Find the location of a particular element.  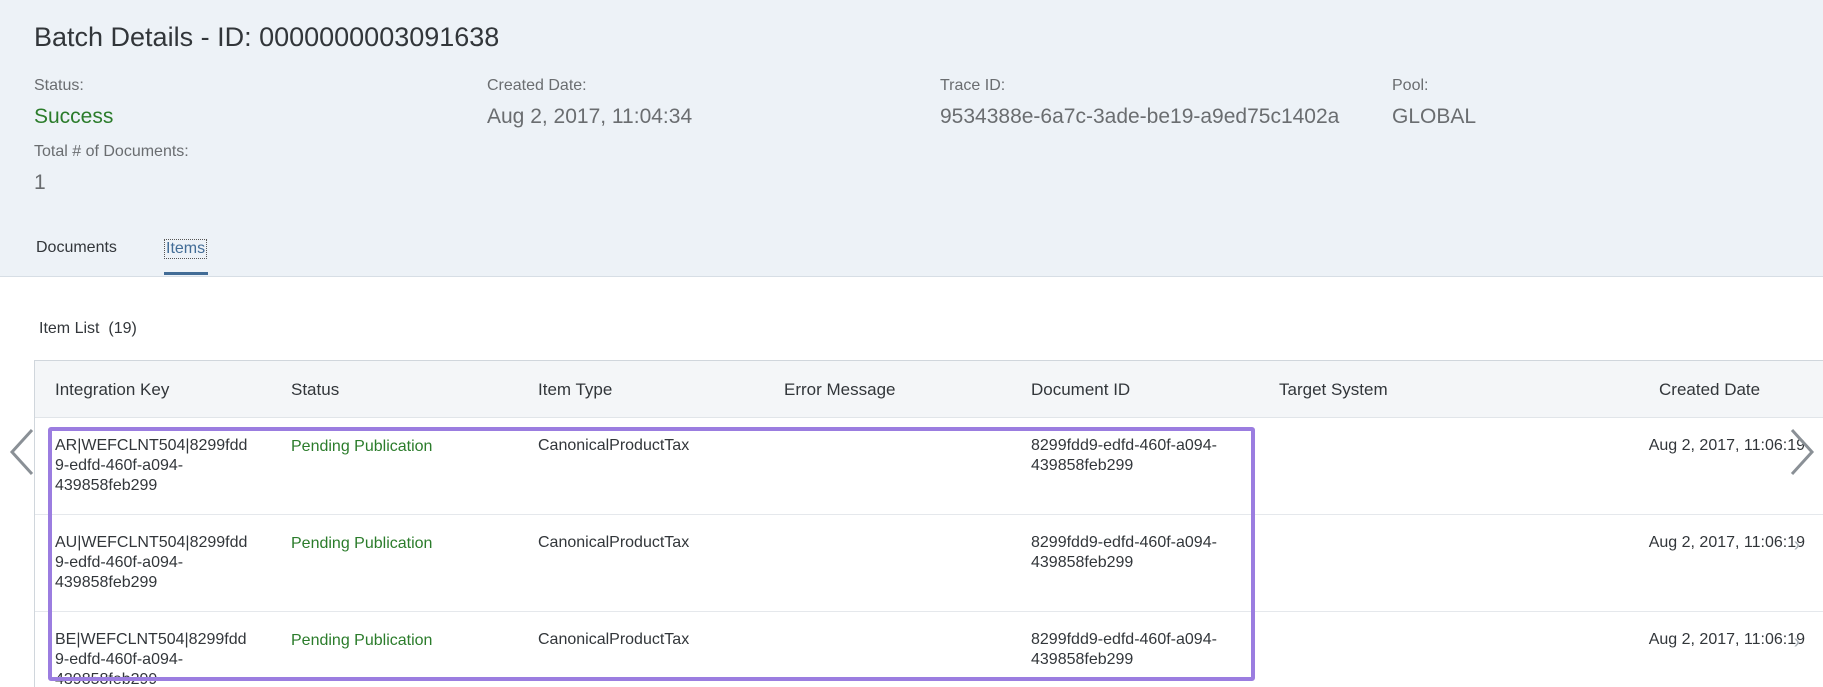

tab-items: Items is located at coordinates (186, 249).